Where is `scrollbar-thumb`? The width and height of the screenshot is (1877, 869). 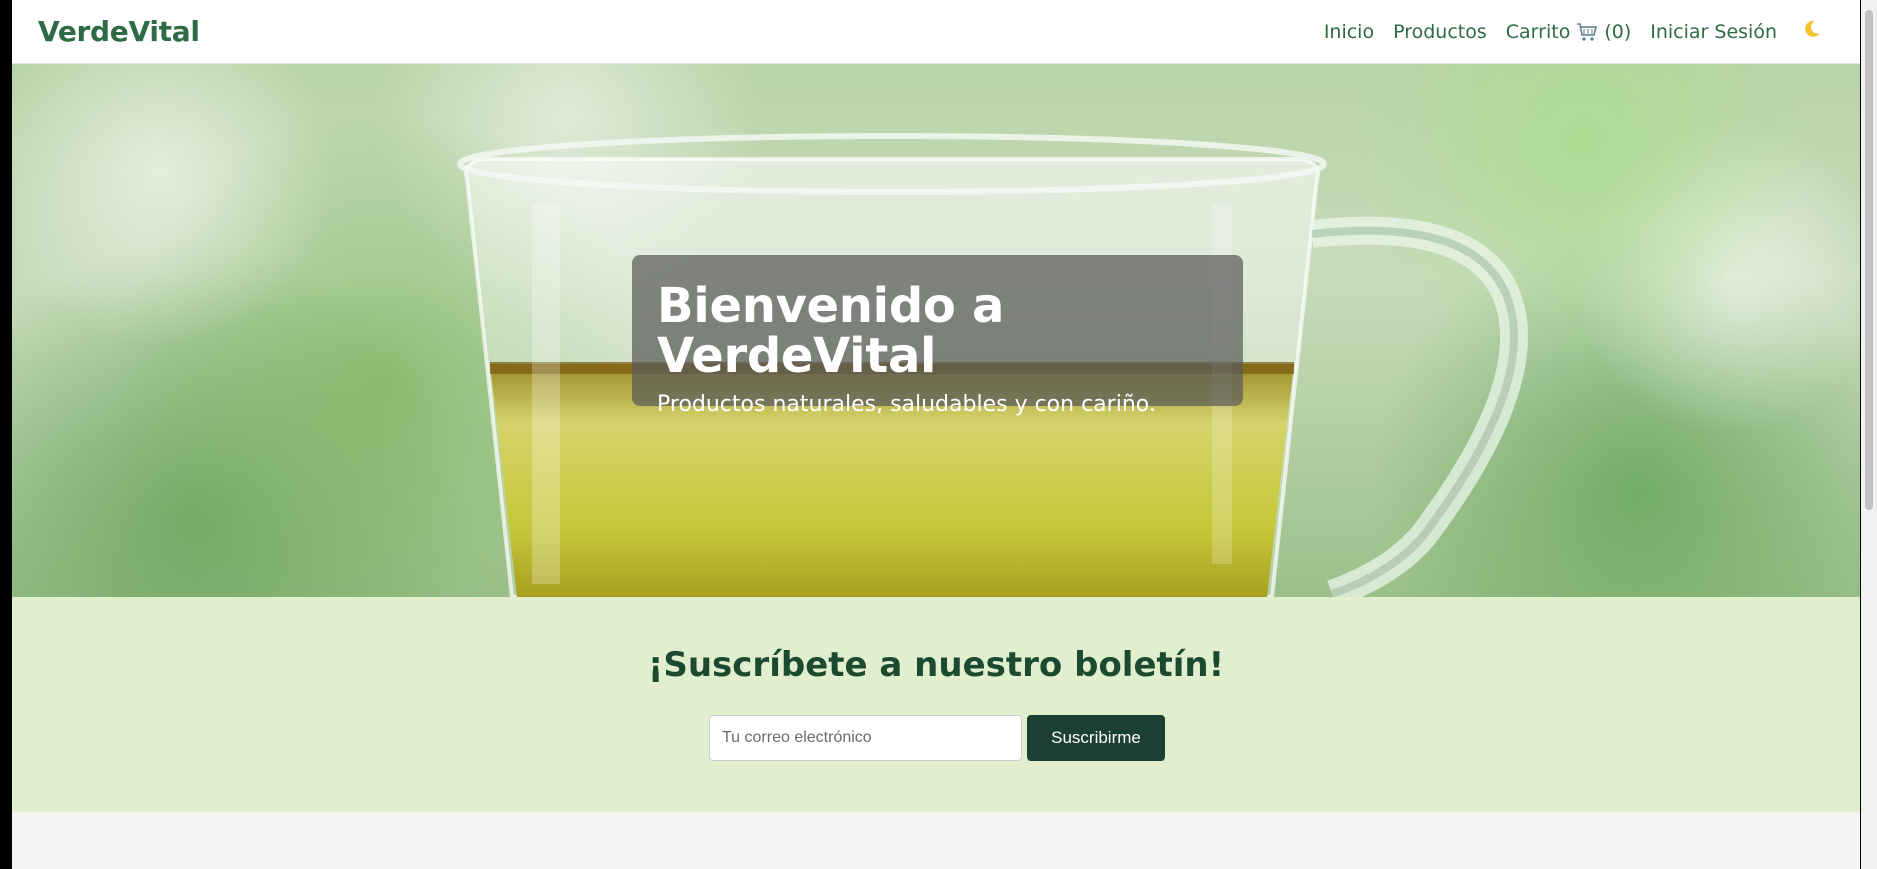 scrollbar-thumb is located at coordinates (1869, 260).